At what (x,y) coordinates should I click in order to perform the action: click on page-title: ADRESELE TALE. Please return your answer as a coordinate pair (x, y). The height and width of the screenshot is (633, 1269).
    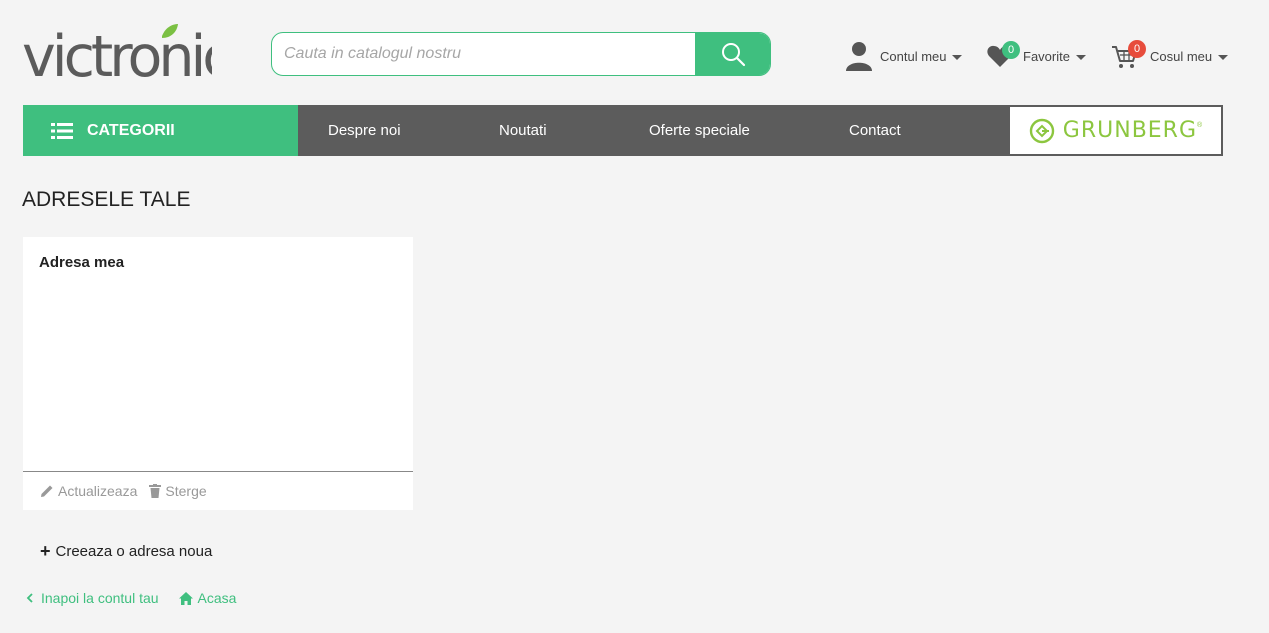
    Looking at the image, I should click on (106, 199).